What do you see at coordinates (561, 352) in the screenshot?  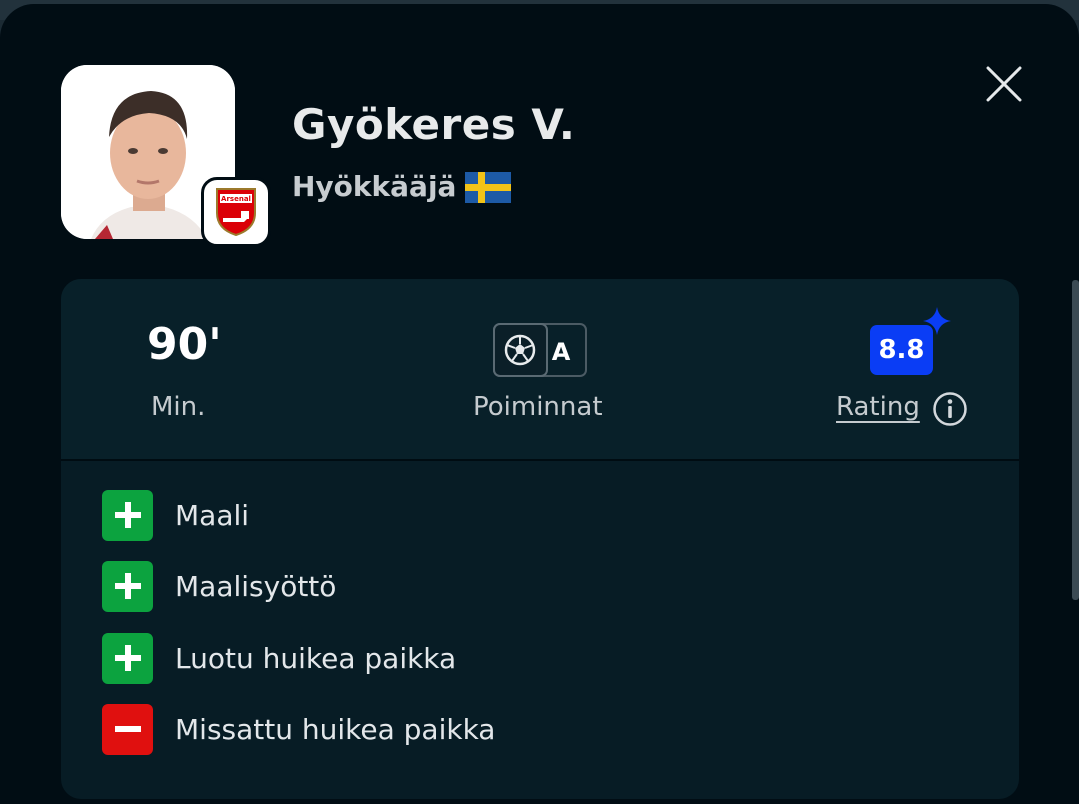 I see `picks-letter: A` at bounding box center [561, 352].